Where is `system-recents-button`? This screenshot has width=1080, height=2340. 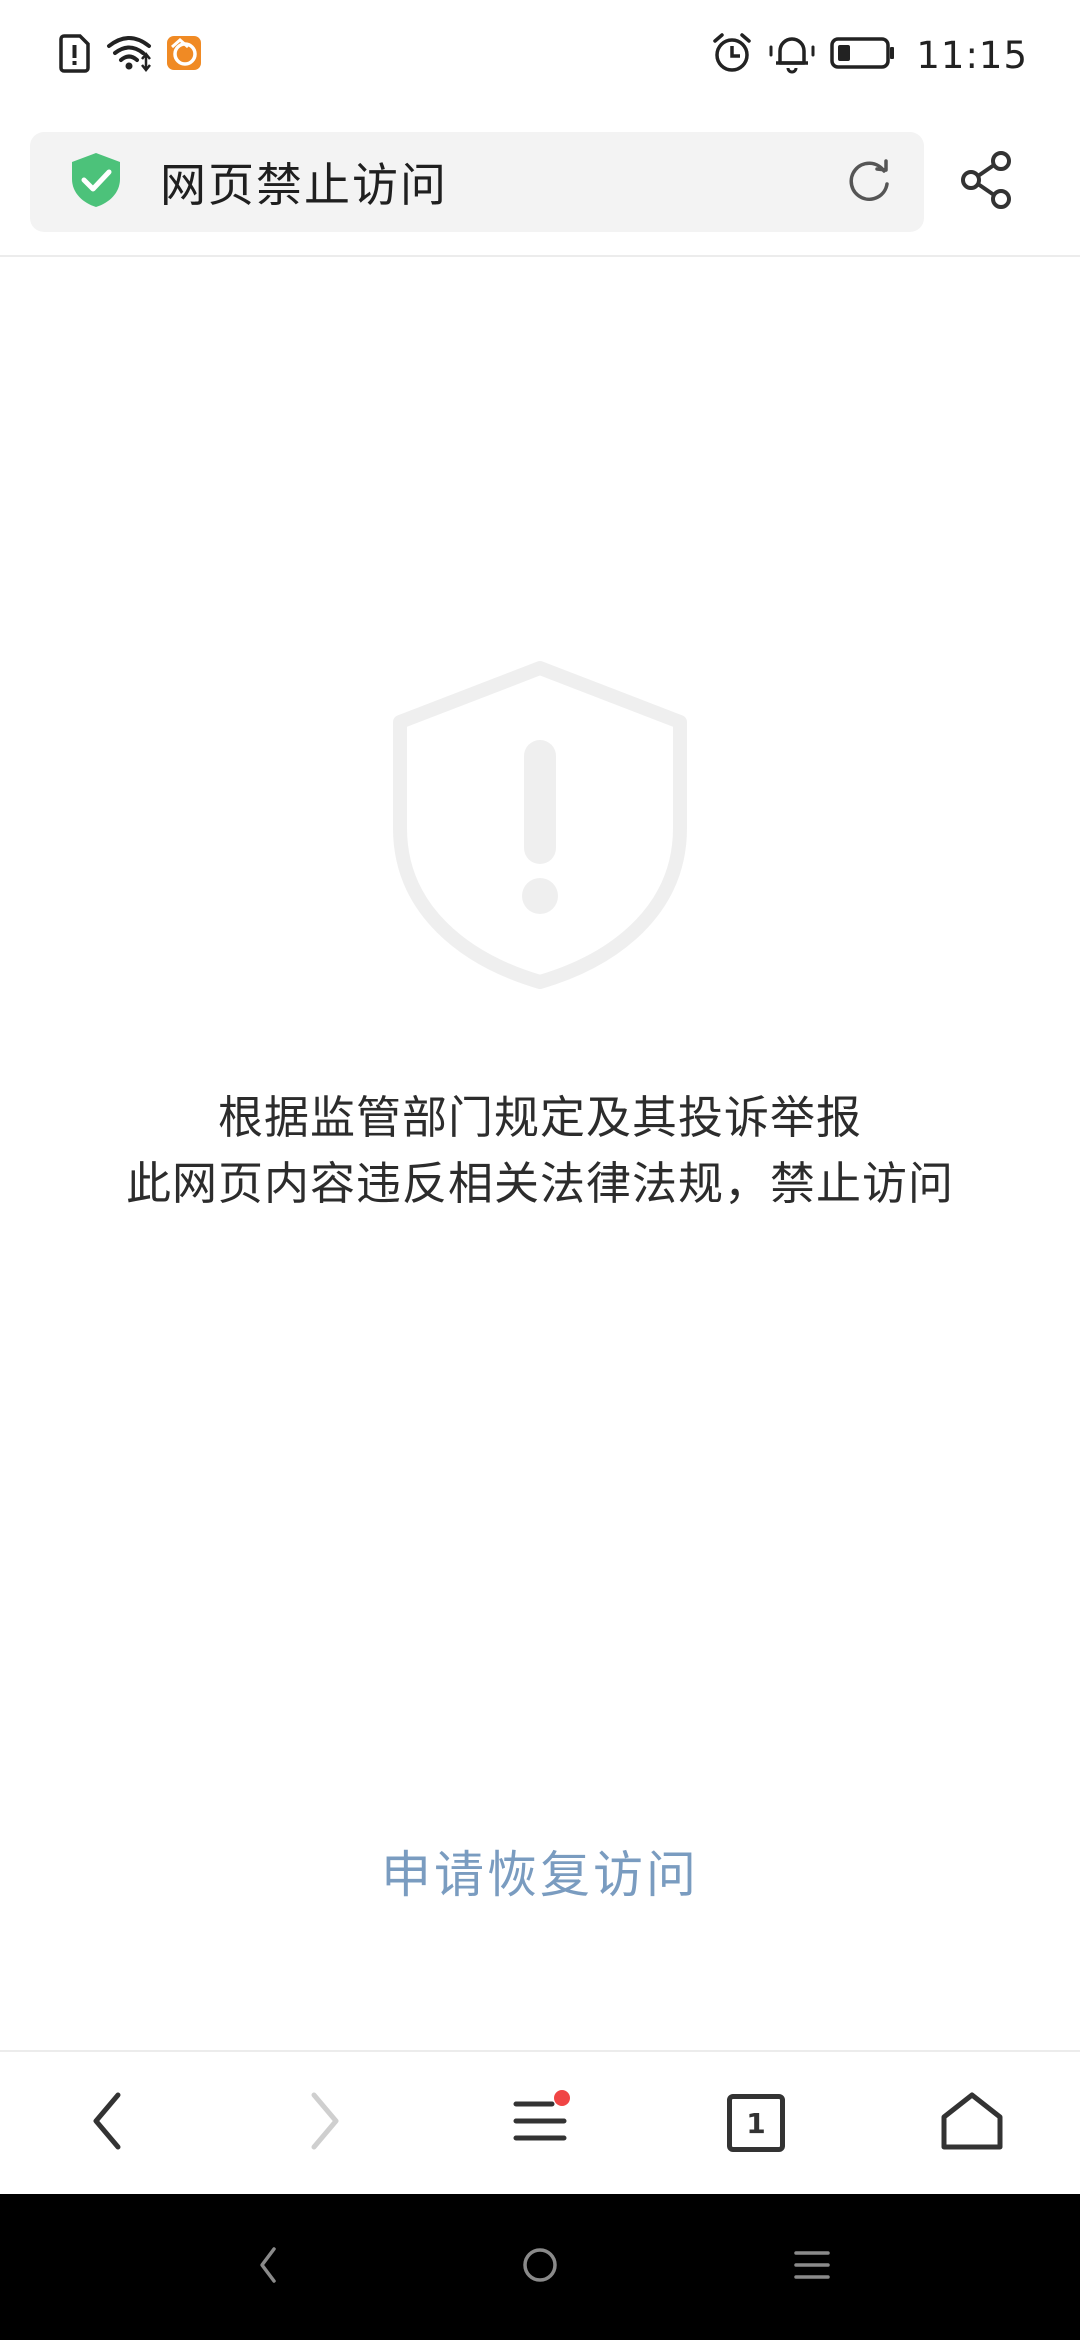
system-recents-button is located at coordinates (812, 2267).